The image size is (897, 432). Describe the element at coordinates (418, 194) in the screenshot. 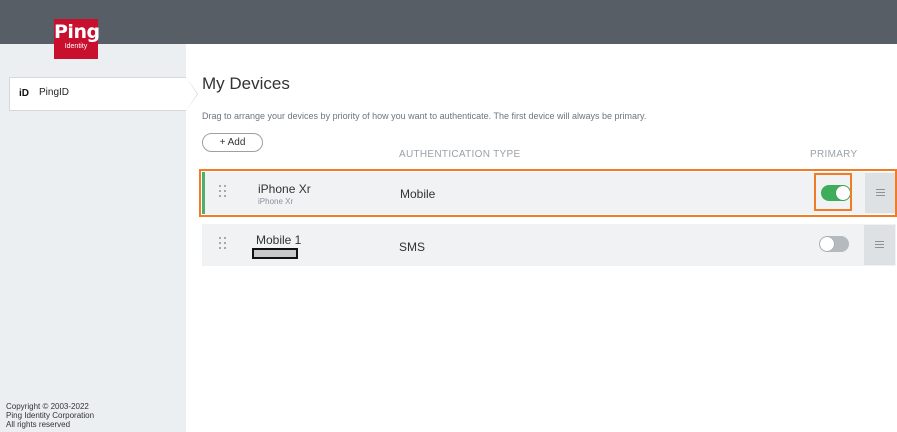

I see `device-auth-type: Mobile` at that location.